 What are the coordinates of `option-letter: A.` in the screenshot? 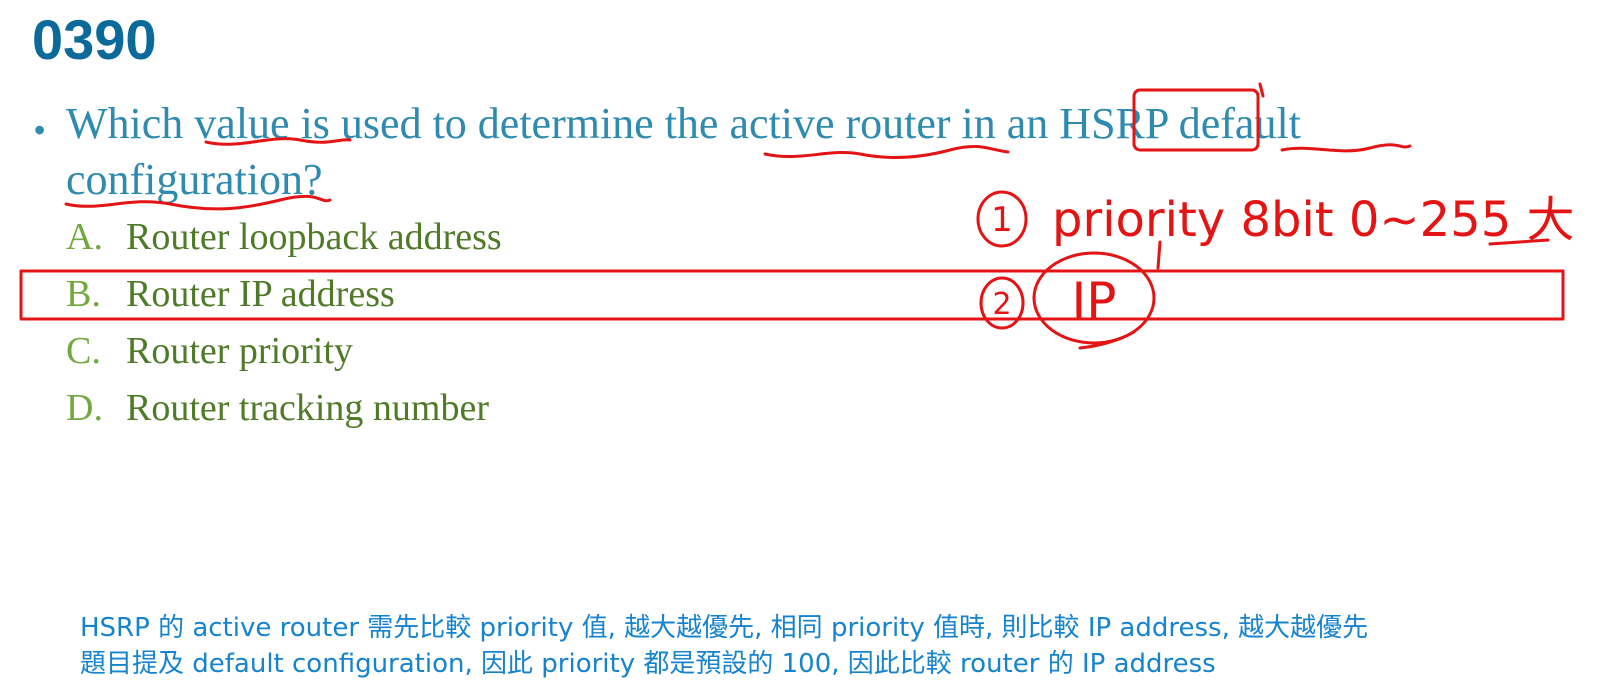 It's located at (84, 237).